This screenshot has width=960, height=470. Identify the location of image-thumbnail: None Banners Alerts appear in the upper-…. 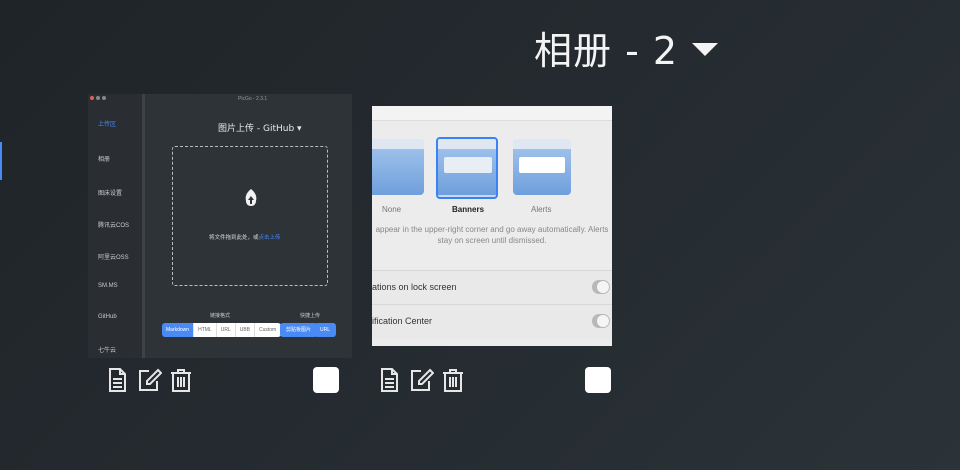
(492, 226).